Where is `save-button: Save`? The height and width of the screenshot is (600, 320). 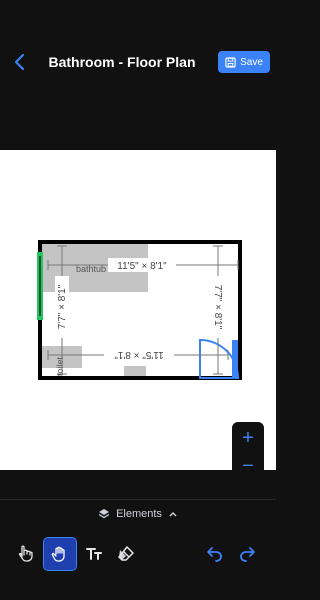
save-button: Save is located at coordinates (244, 62).